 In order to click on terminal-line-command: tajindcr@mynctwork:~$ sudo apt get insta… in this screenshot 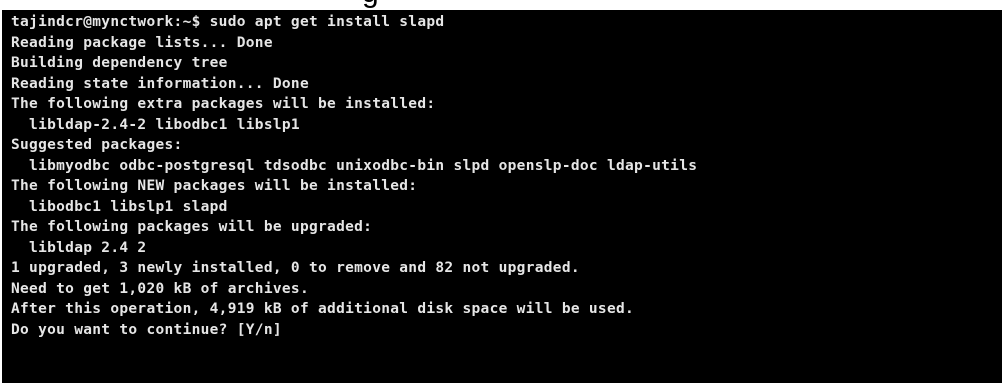, I will do `click(228, 22)`.